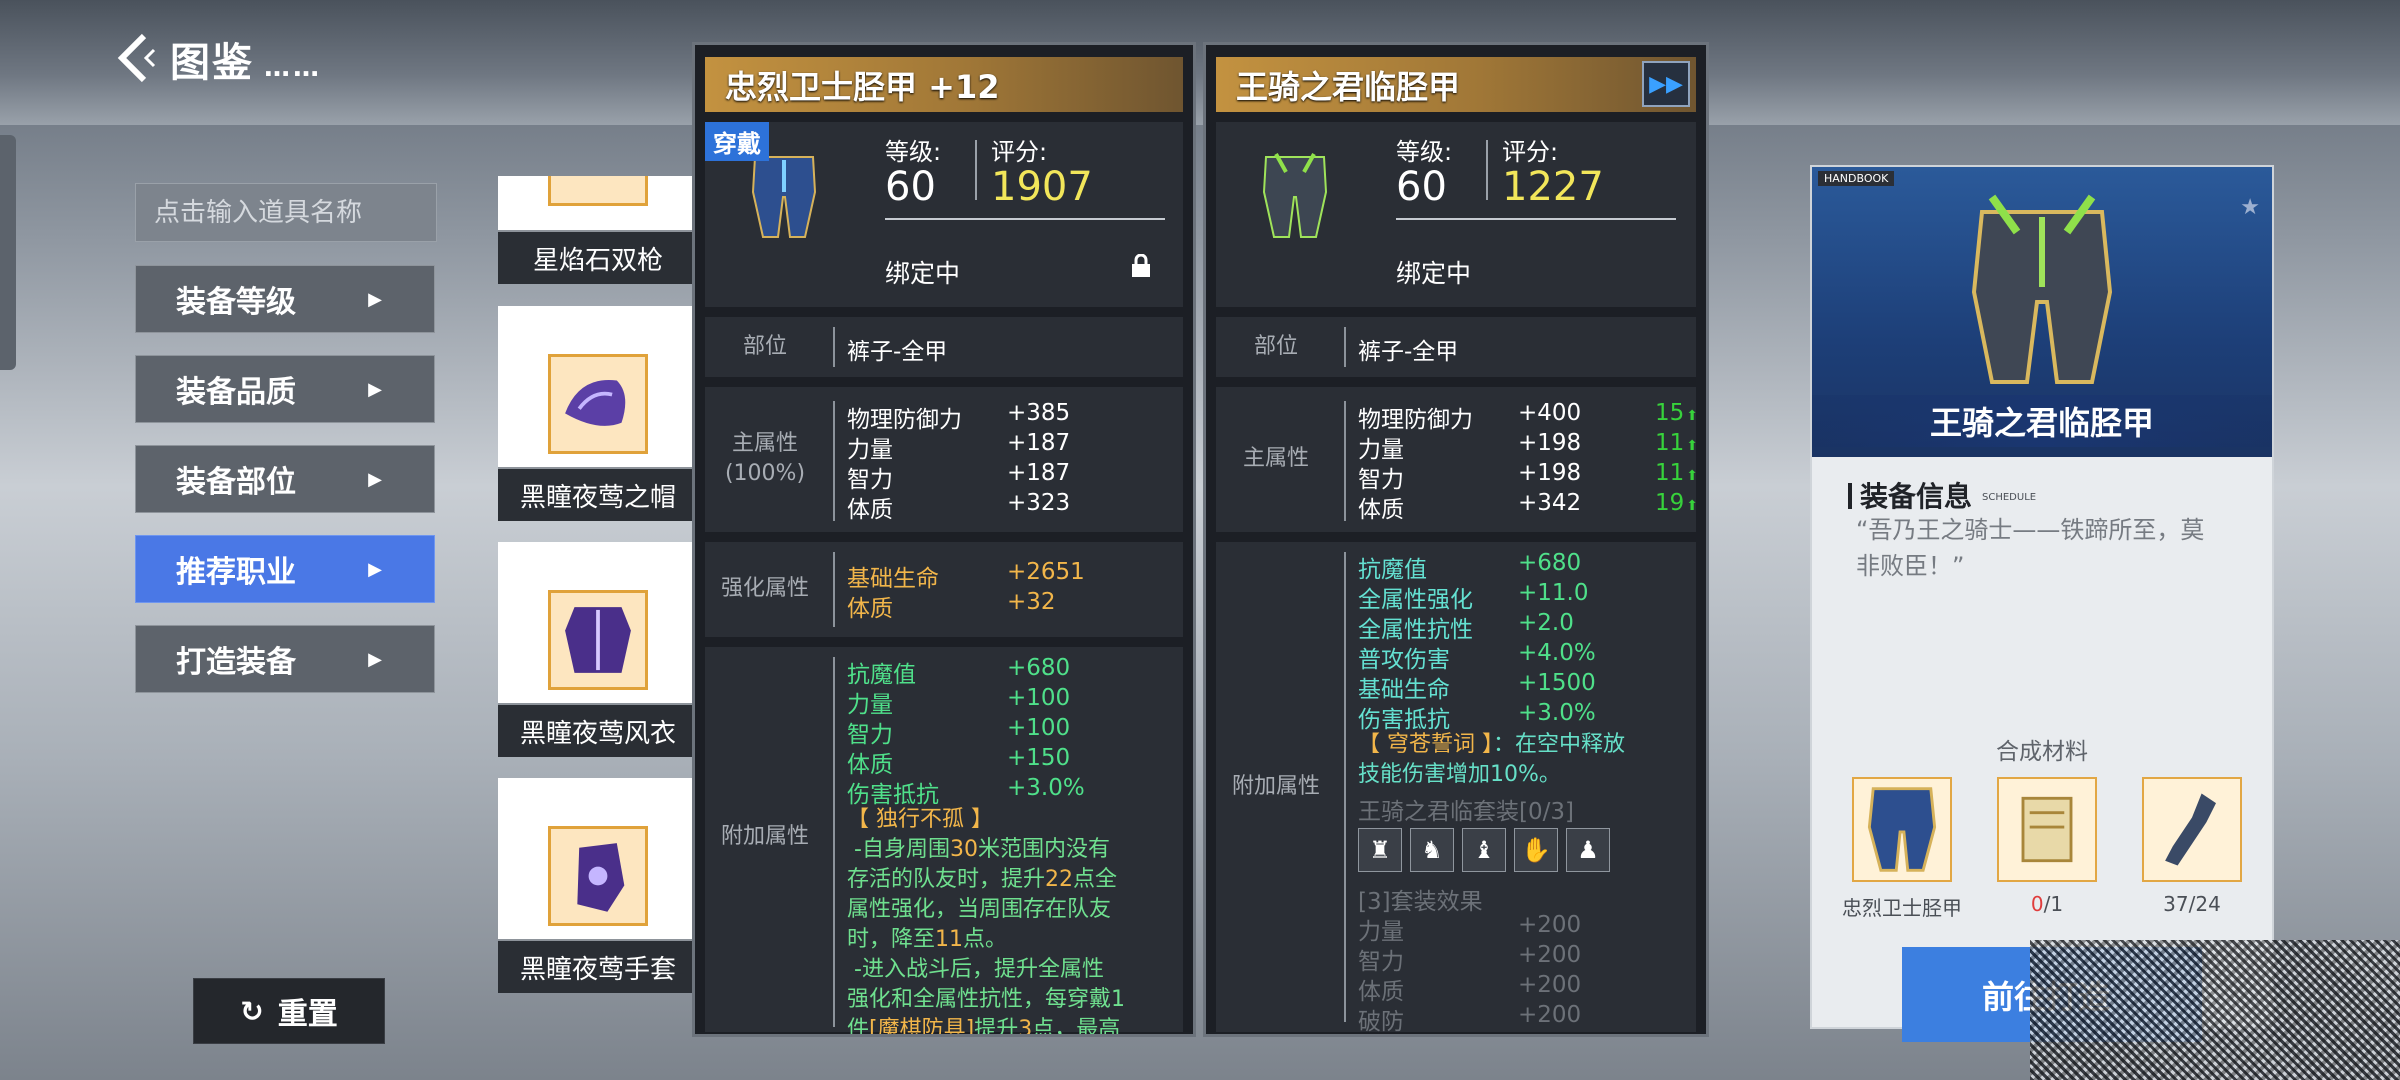 Image resolution: width=2400 pixels, height=1080 pixels. Describe the element at coordinates (1557, 653) in the screenshot. I see `stat-value: +4.0%` at that location.